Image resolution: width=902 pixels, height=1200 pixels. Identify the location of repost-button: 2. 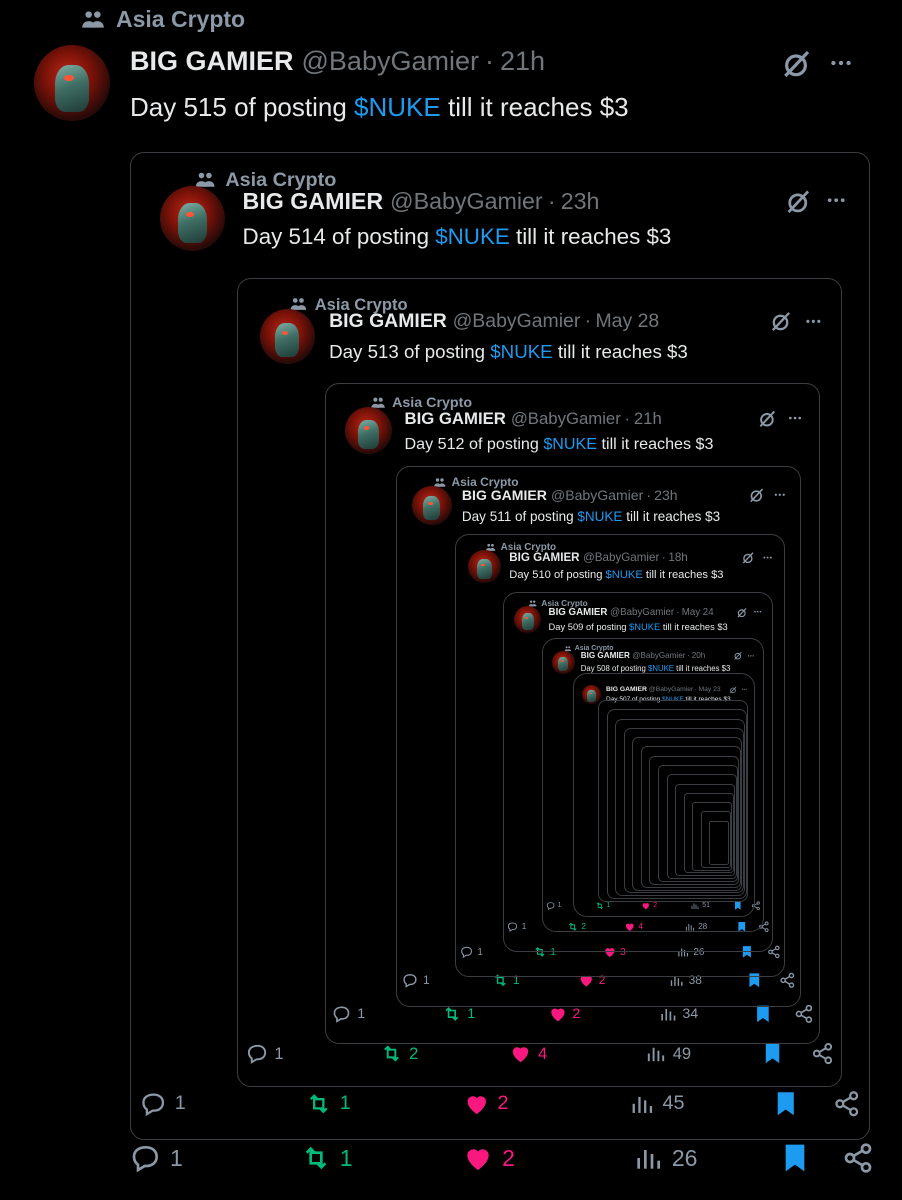
(399, 1053).